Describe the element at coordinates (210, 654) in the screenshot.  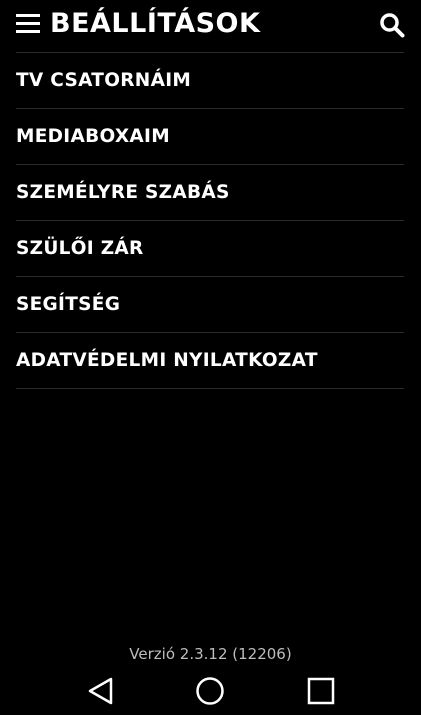
I see `version-text: Verzió 2.3.12 (12206)` at that location.